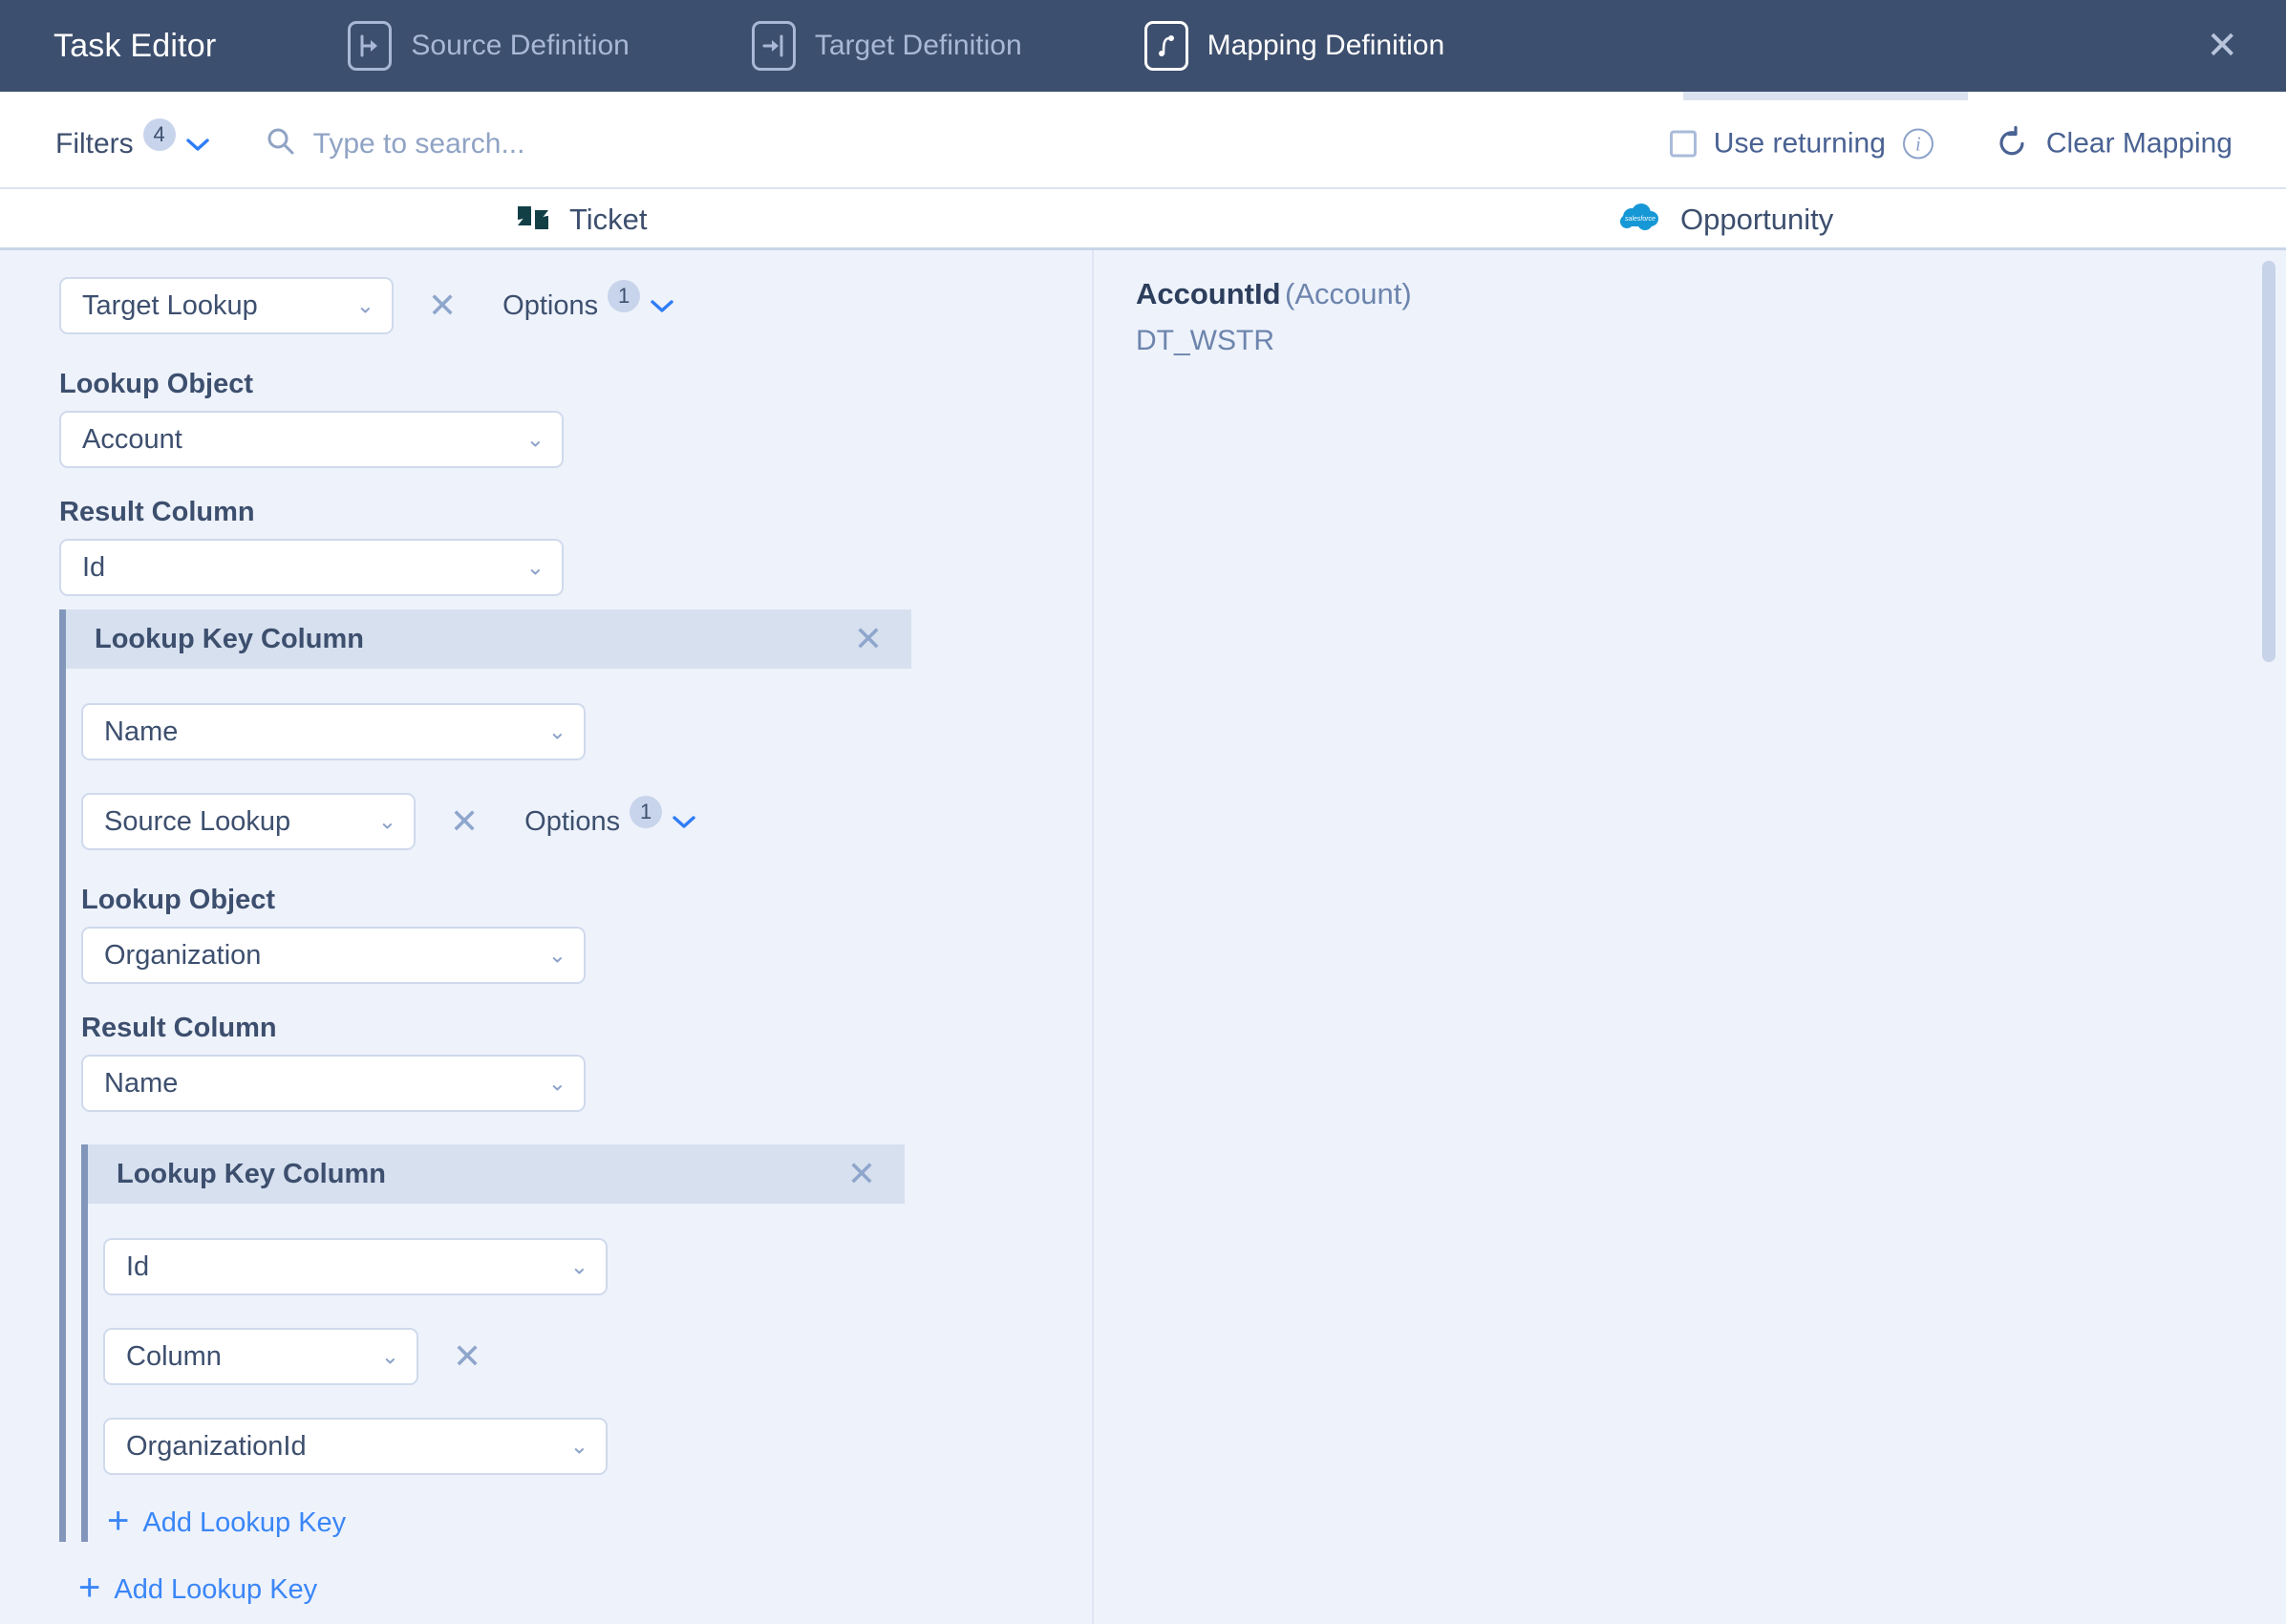  What do you see at coordinates (135, 46) in the screenshot?
I see `app-title: Task Editor` at bounding box center [135, 46].